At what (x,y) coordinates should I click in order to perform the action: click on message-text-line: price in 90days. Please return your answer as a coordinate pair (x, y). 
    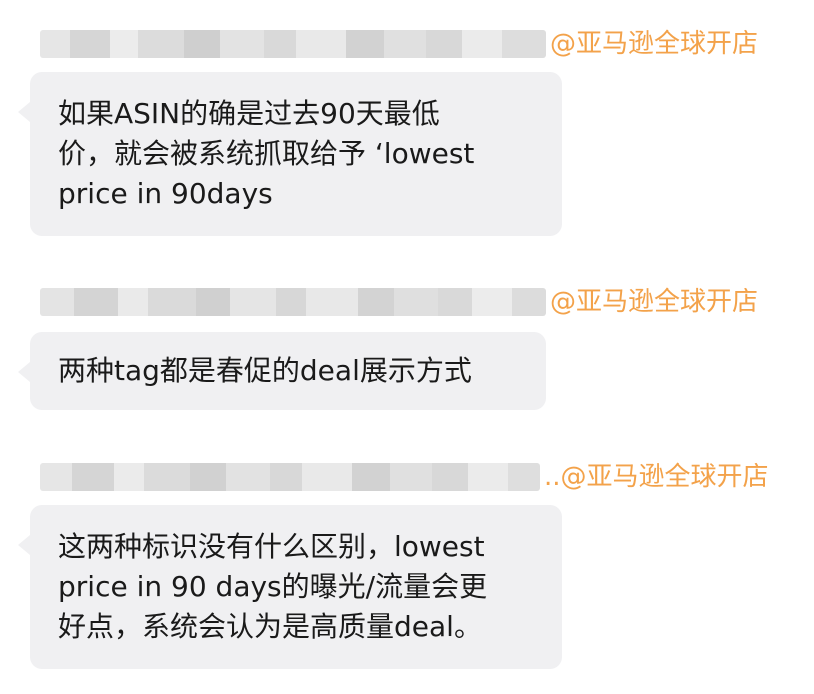
    Looking at the image, I should click on (165, 193).